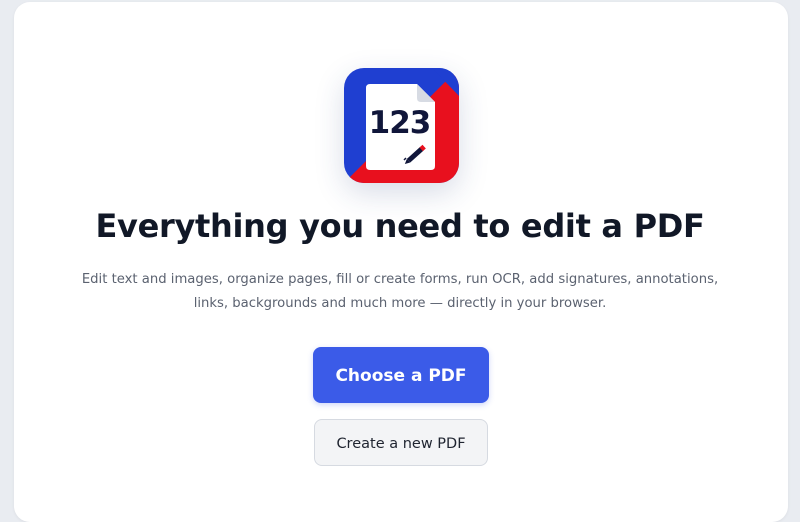 This screenshot has height=522, width=800. Describe the element at coordinates (401, 442) in the screenshot. I see `create-new-pdf-button: Create a new PDF` at that location.